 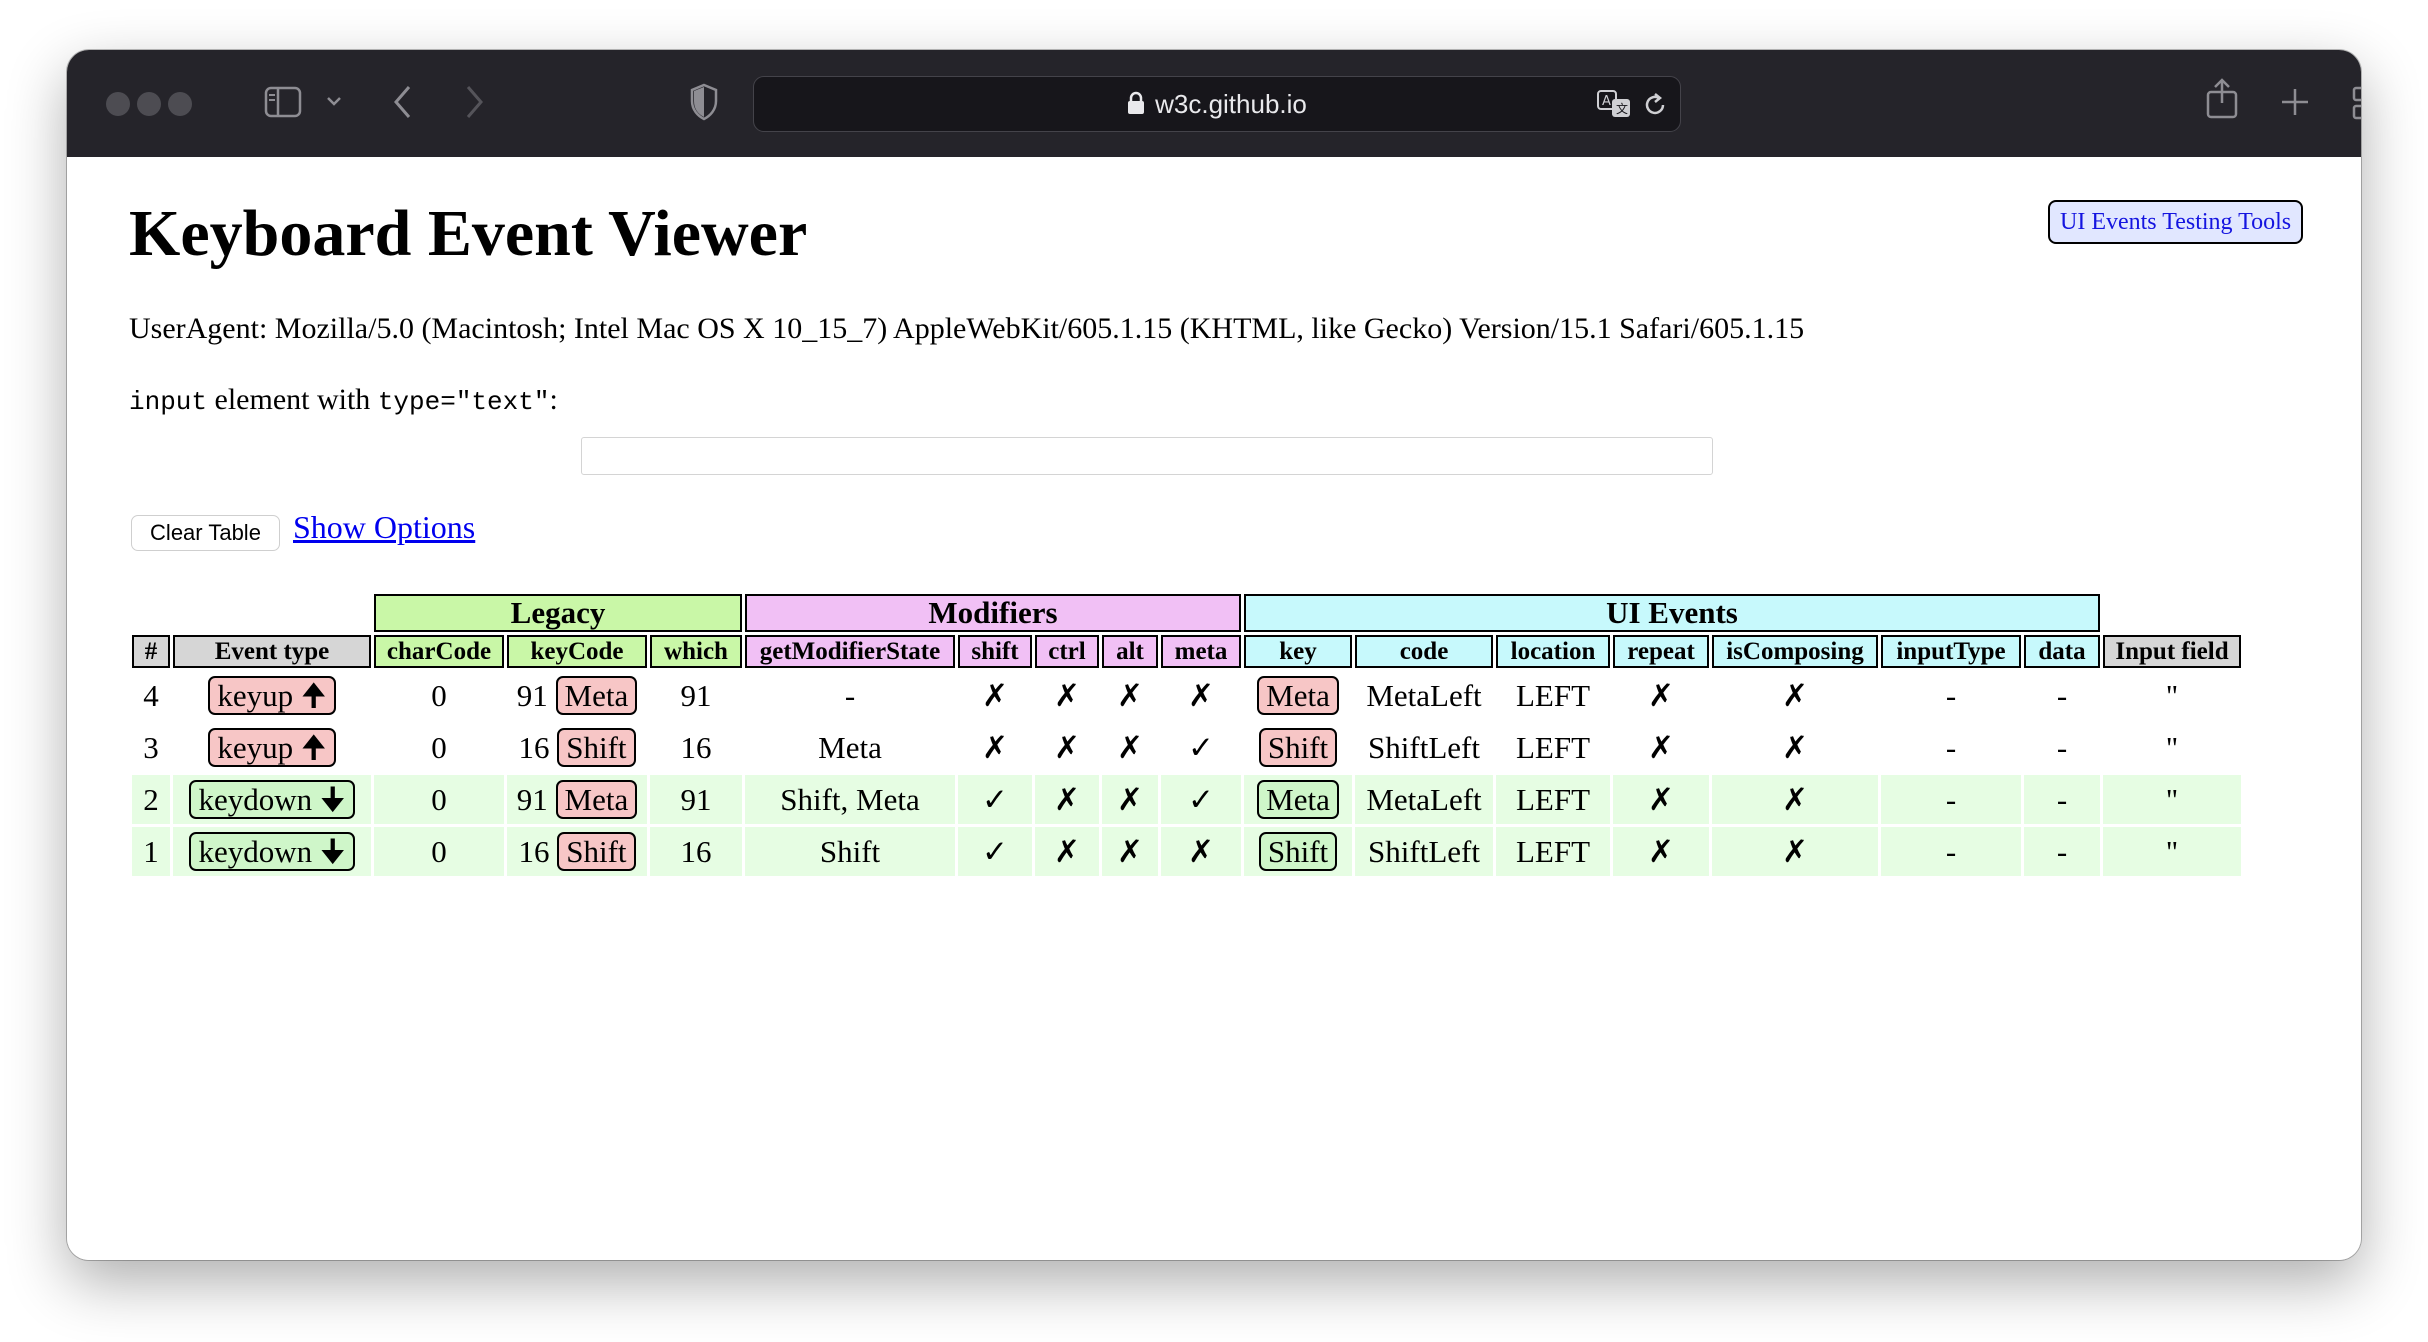 I want to click on col-header-iscomposing: isComposing, so click(x=1795, y=651).